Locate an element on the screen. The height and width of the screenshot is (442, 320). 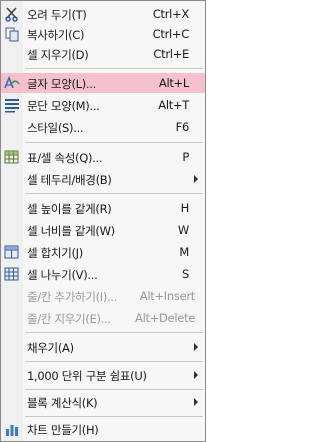
merge-cells-icon is located at coordinates (12, 252).